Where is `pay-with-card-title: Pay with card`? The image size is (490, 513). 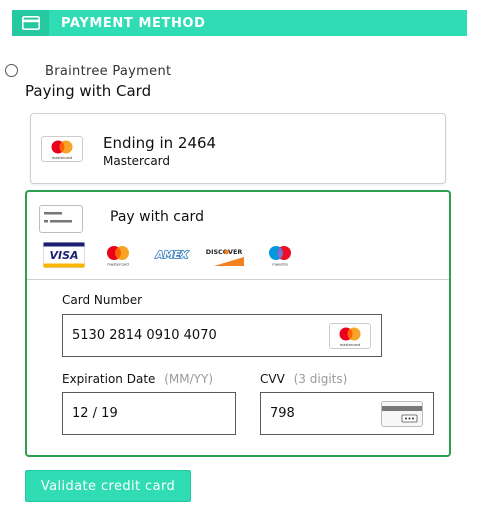 pay-with-card-title: Pay with card is located at coordinates (157, 217).